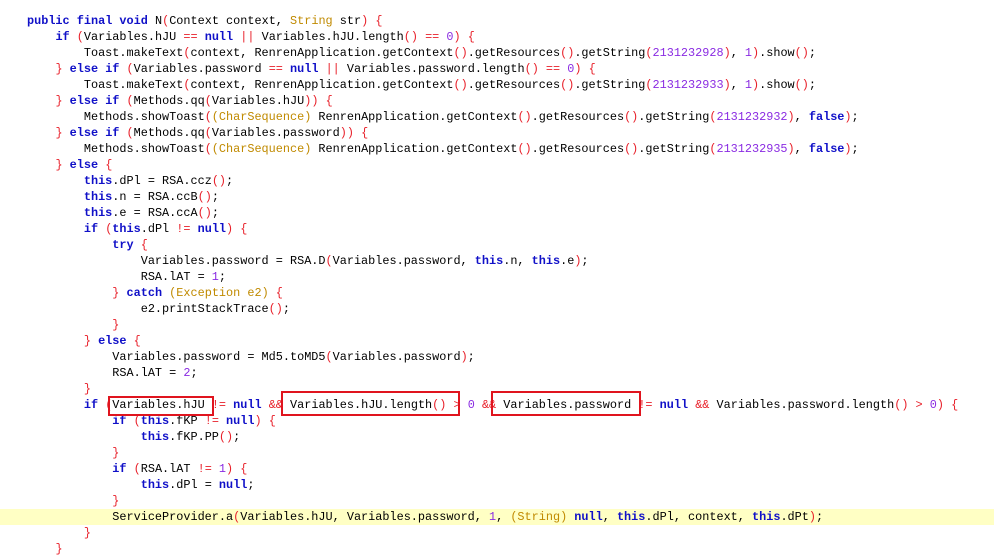  I want to click on code-line: if (this.fKP != null) {, so click(497, 421).